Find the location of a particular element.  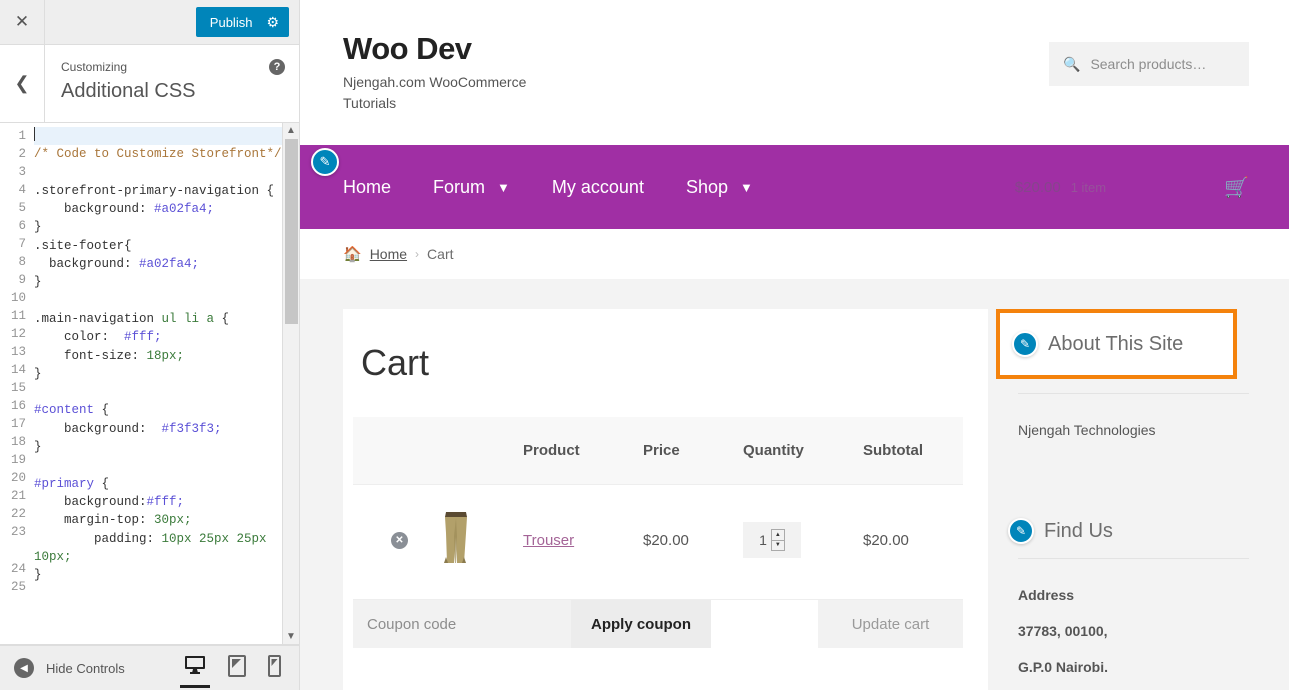

line-number: 12 is located at coordinates (18, 334).